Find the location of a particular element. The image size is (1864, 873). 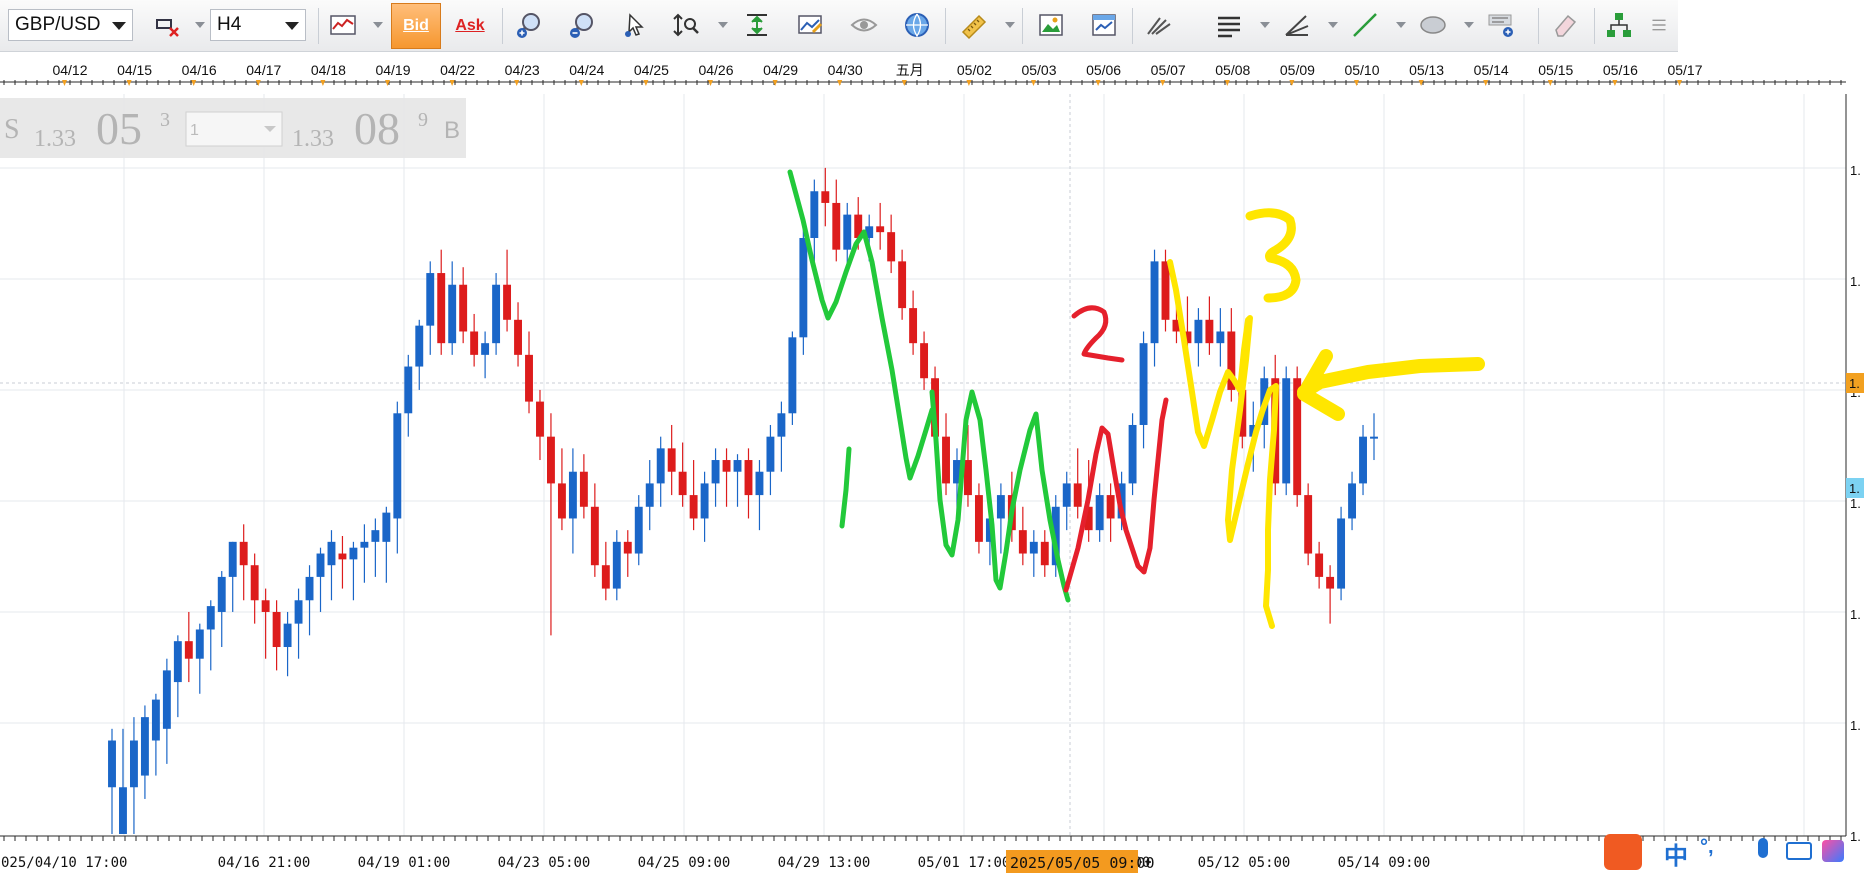

ruler-dropdown-icon is located at coordinates (1010, 25).